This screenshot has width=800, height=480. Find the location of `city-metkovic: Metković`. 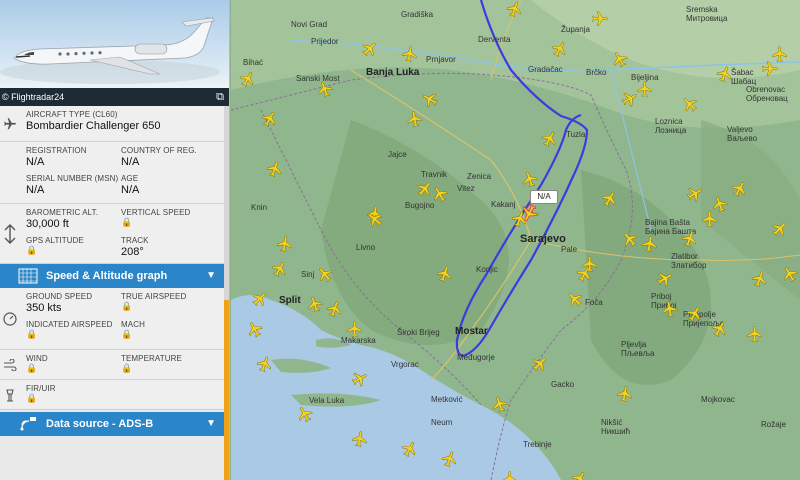

city-metkovic: Metković is located at coordinates (447, 399).